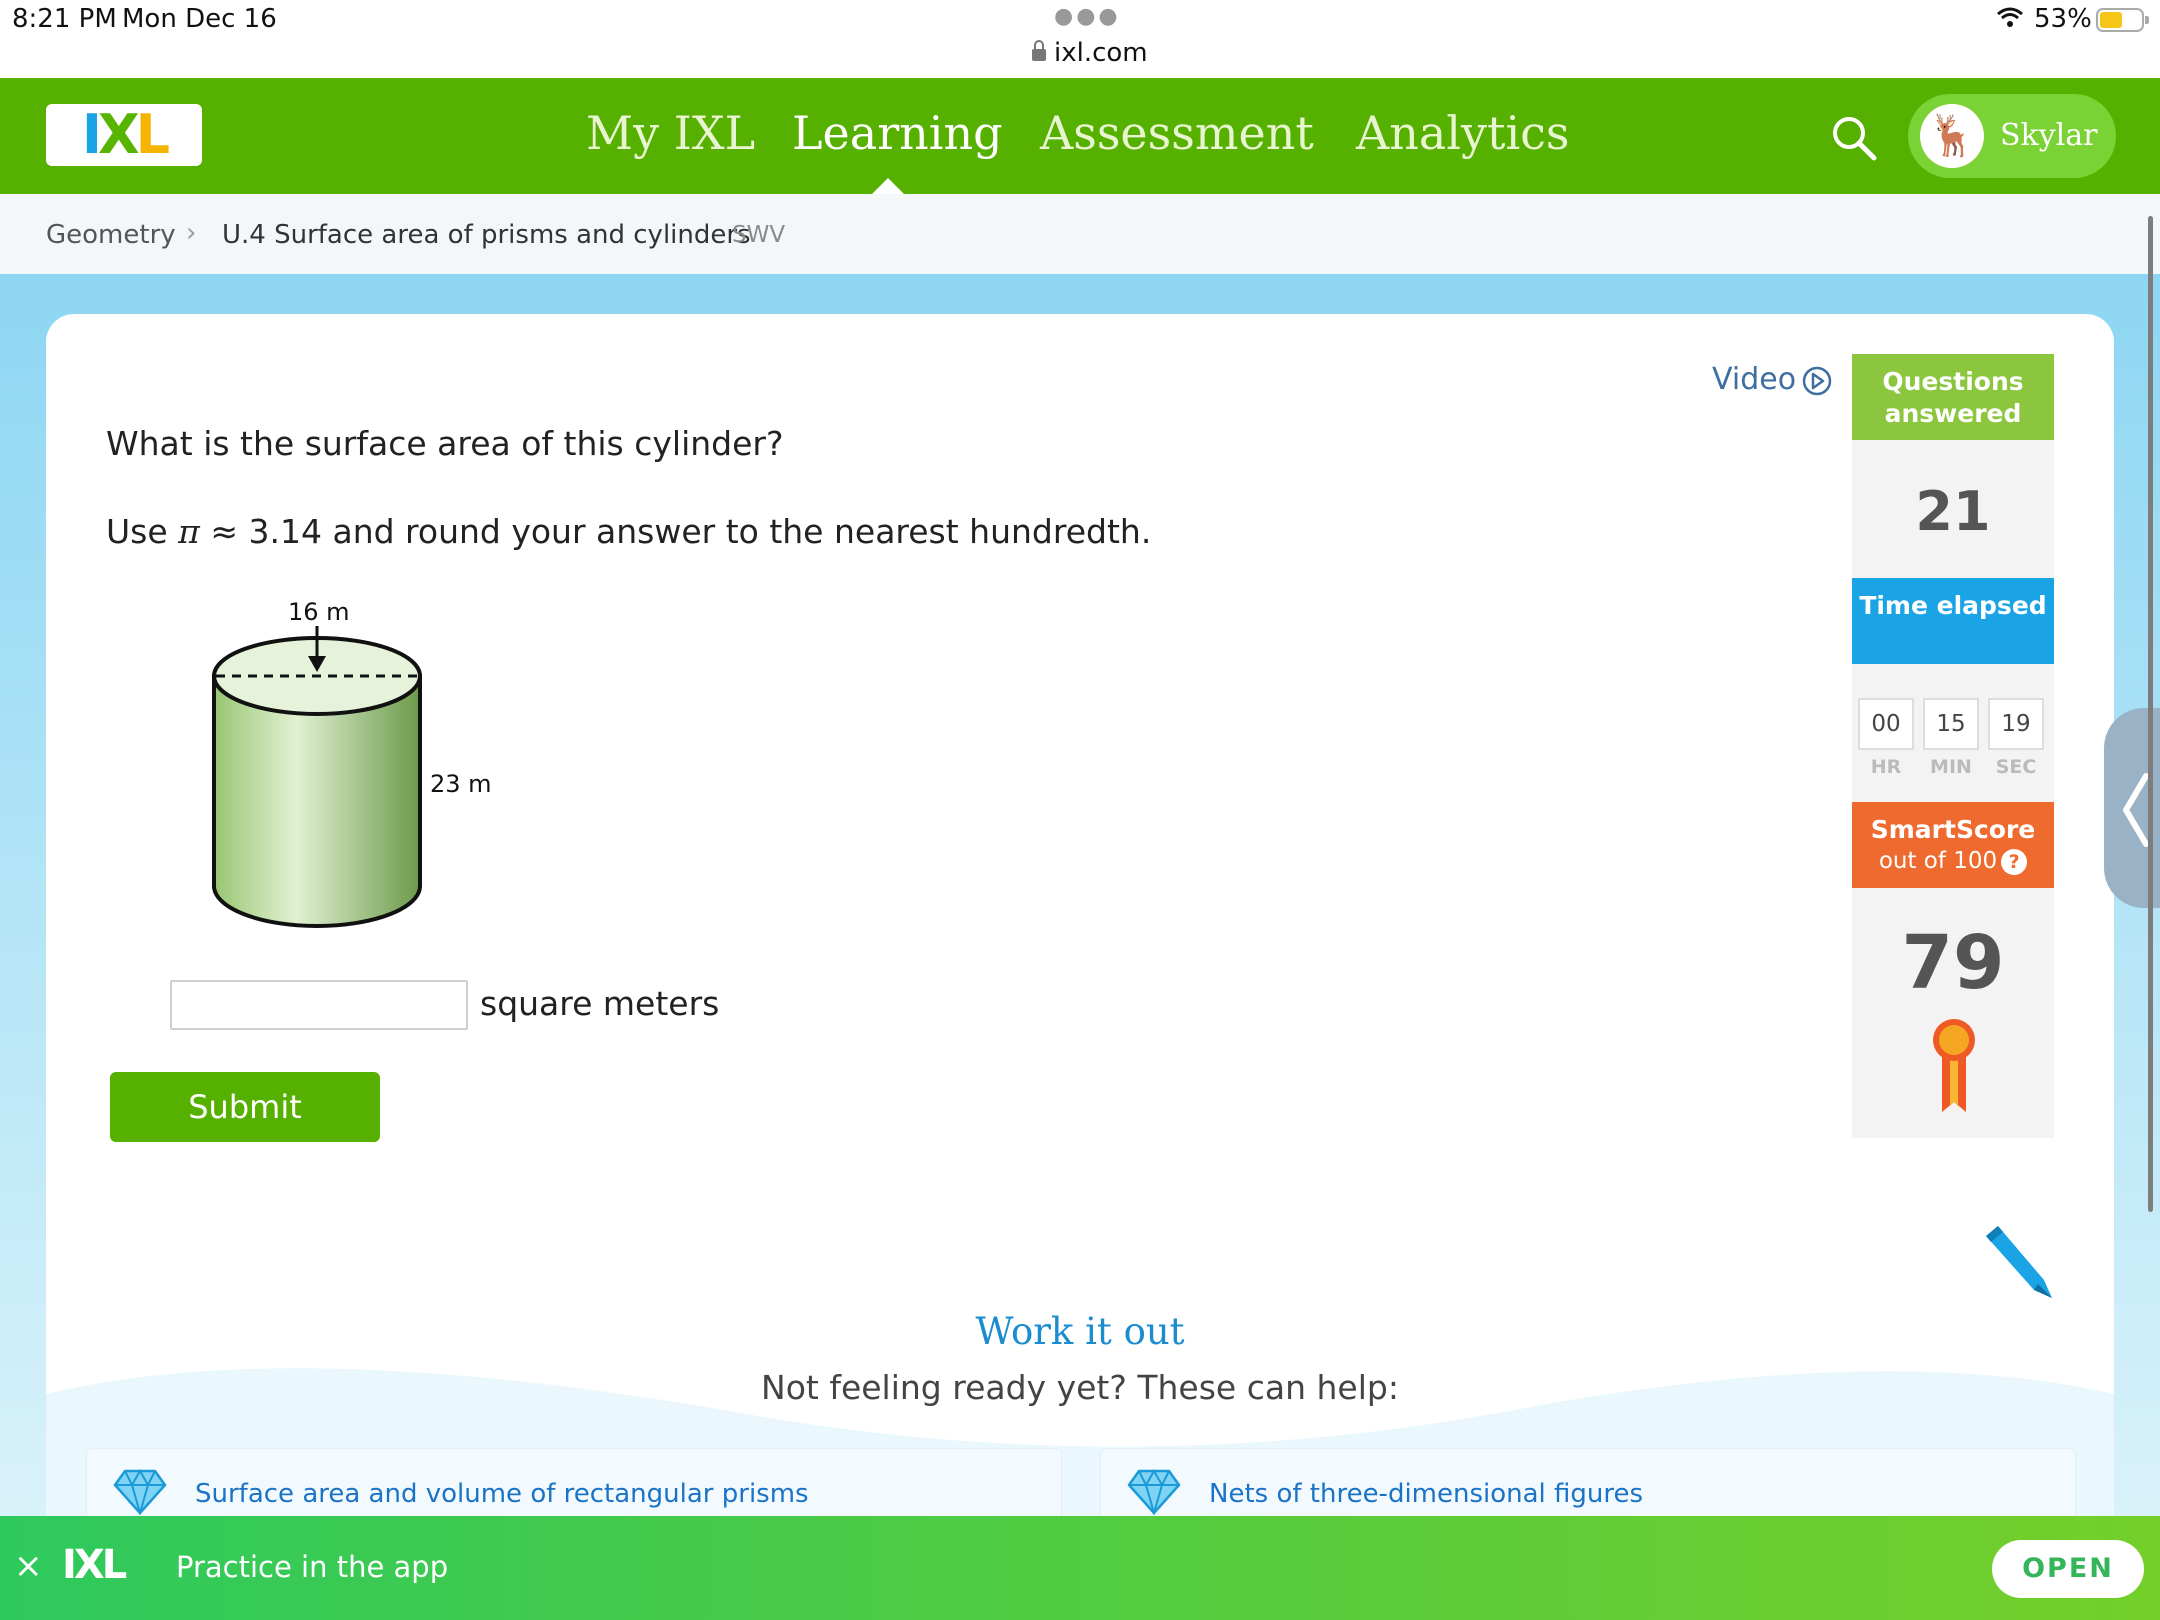 This screenshot has width=2160, height=1620. I want to click on smartscore-sub: out of 100?, so click(1953, 861).